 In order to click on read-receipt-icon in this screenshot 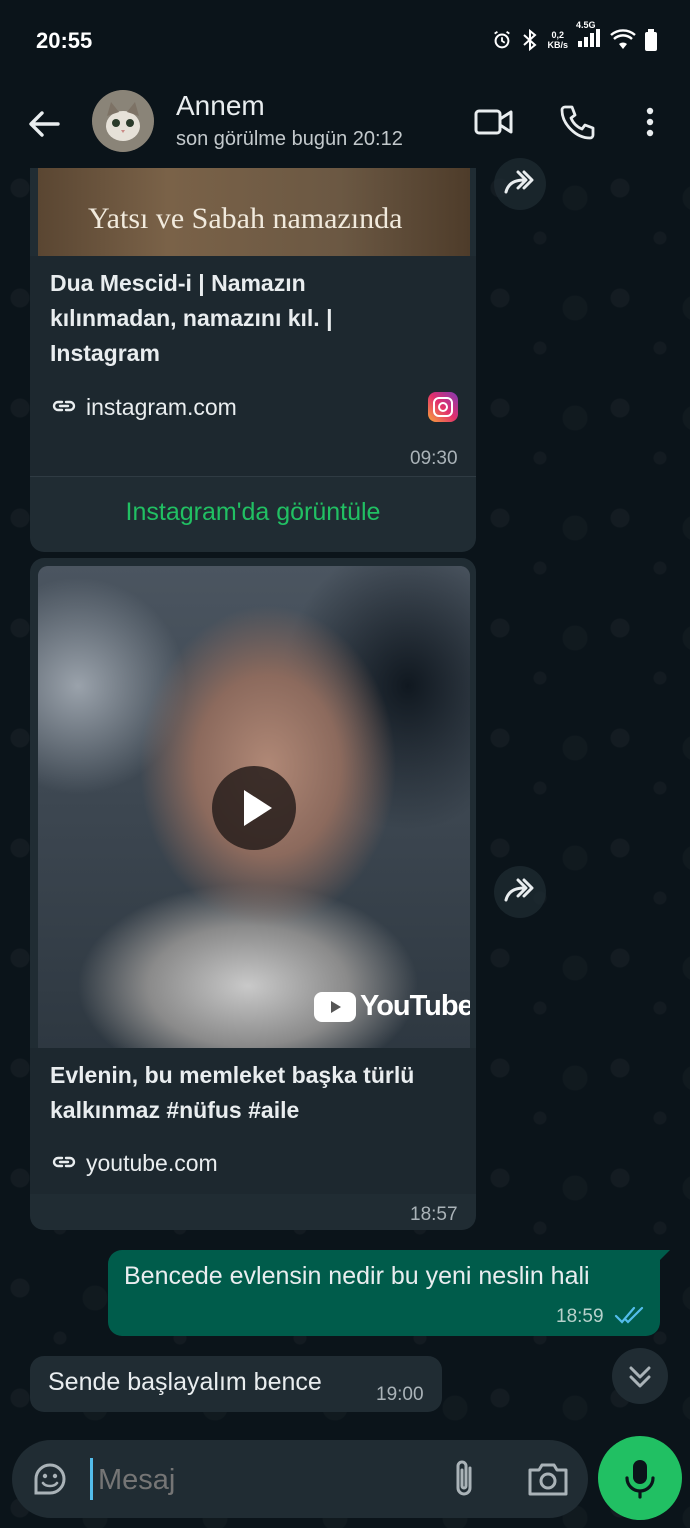, I will do `click(629, 1315)`.